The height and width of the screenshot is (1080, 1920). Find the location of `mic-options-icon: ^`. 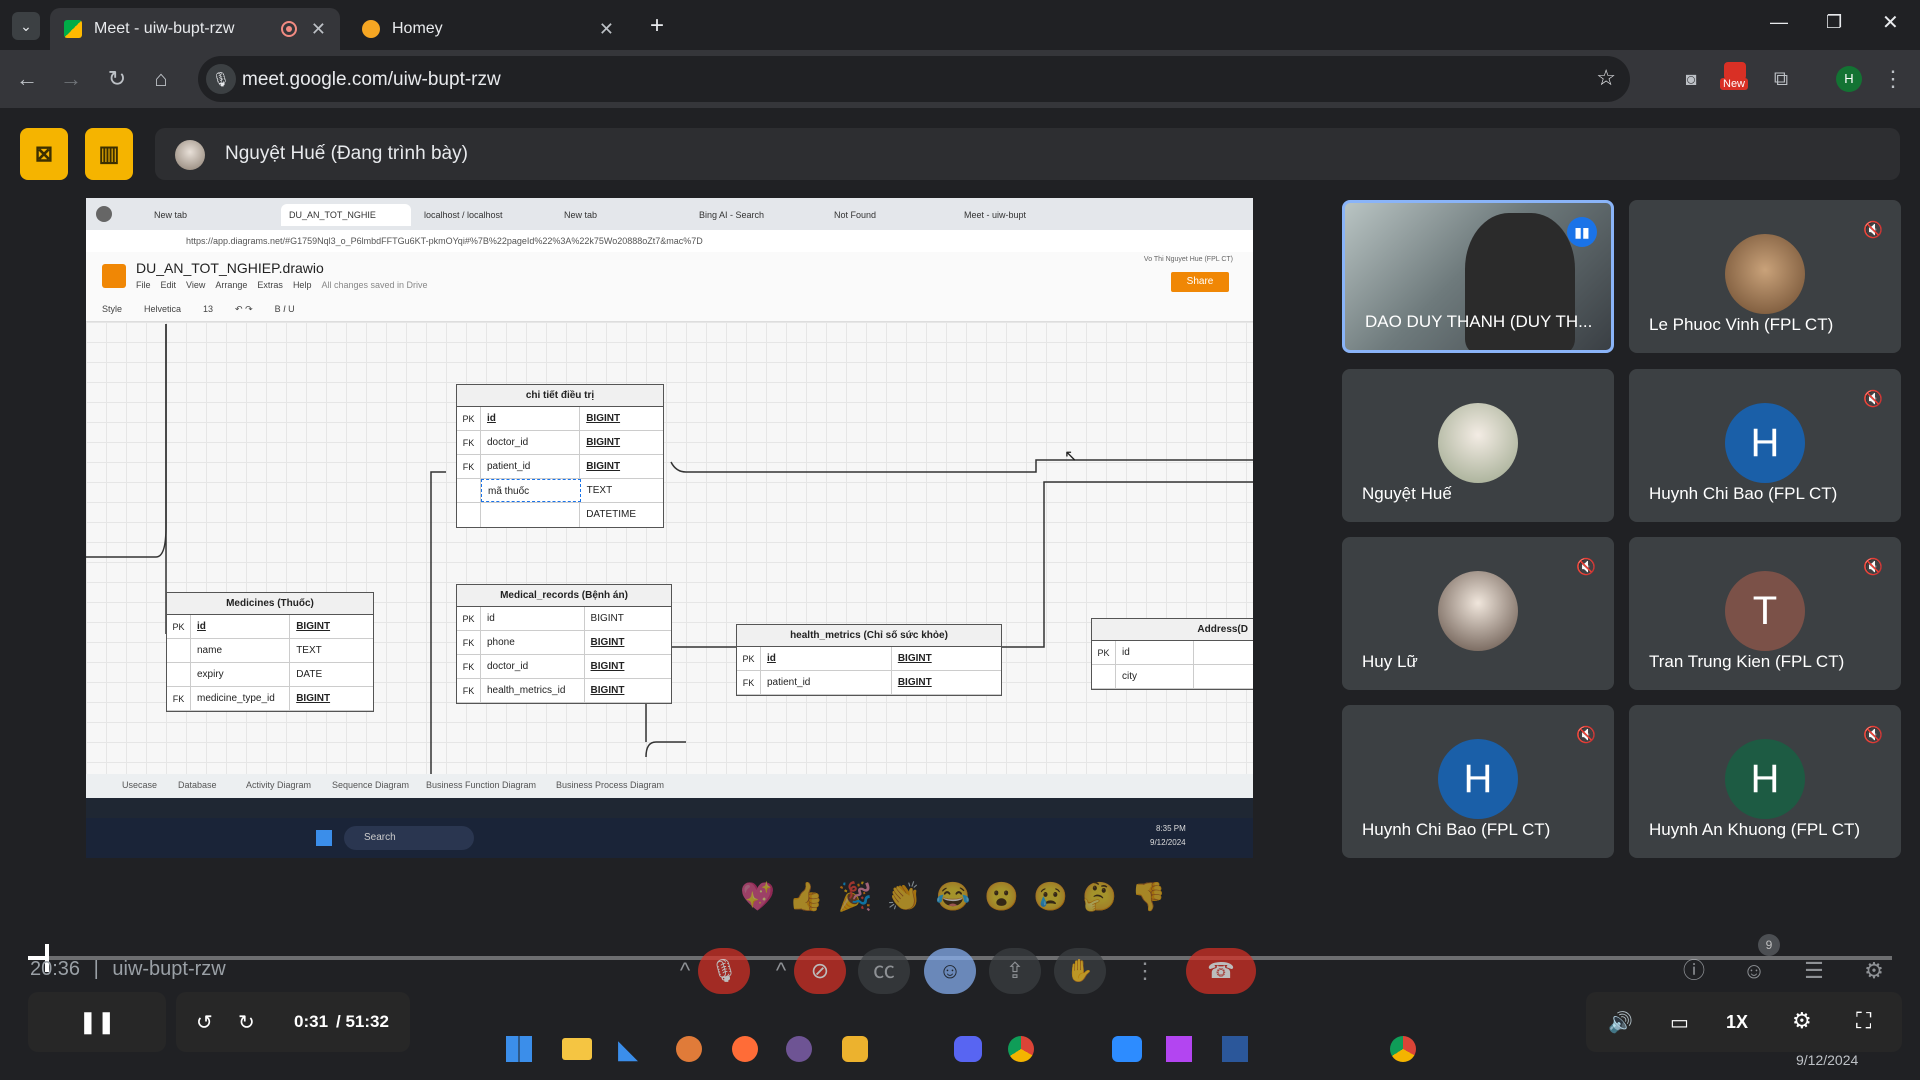

mic-options-icon: ^ is located at coordinates (685, 971).